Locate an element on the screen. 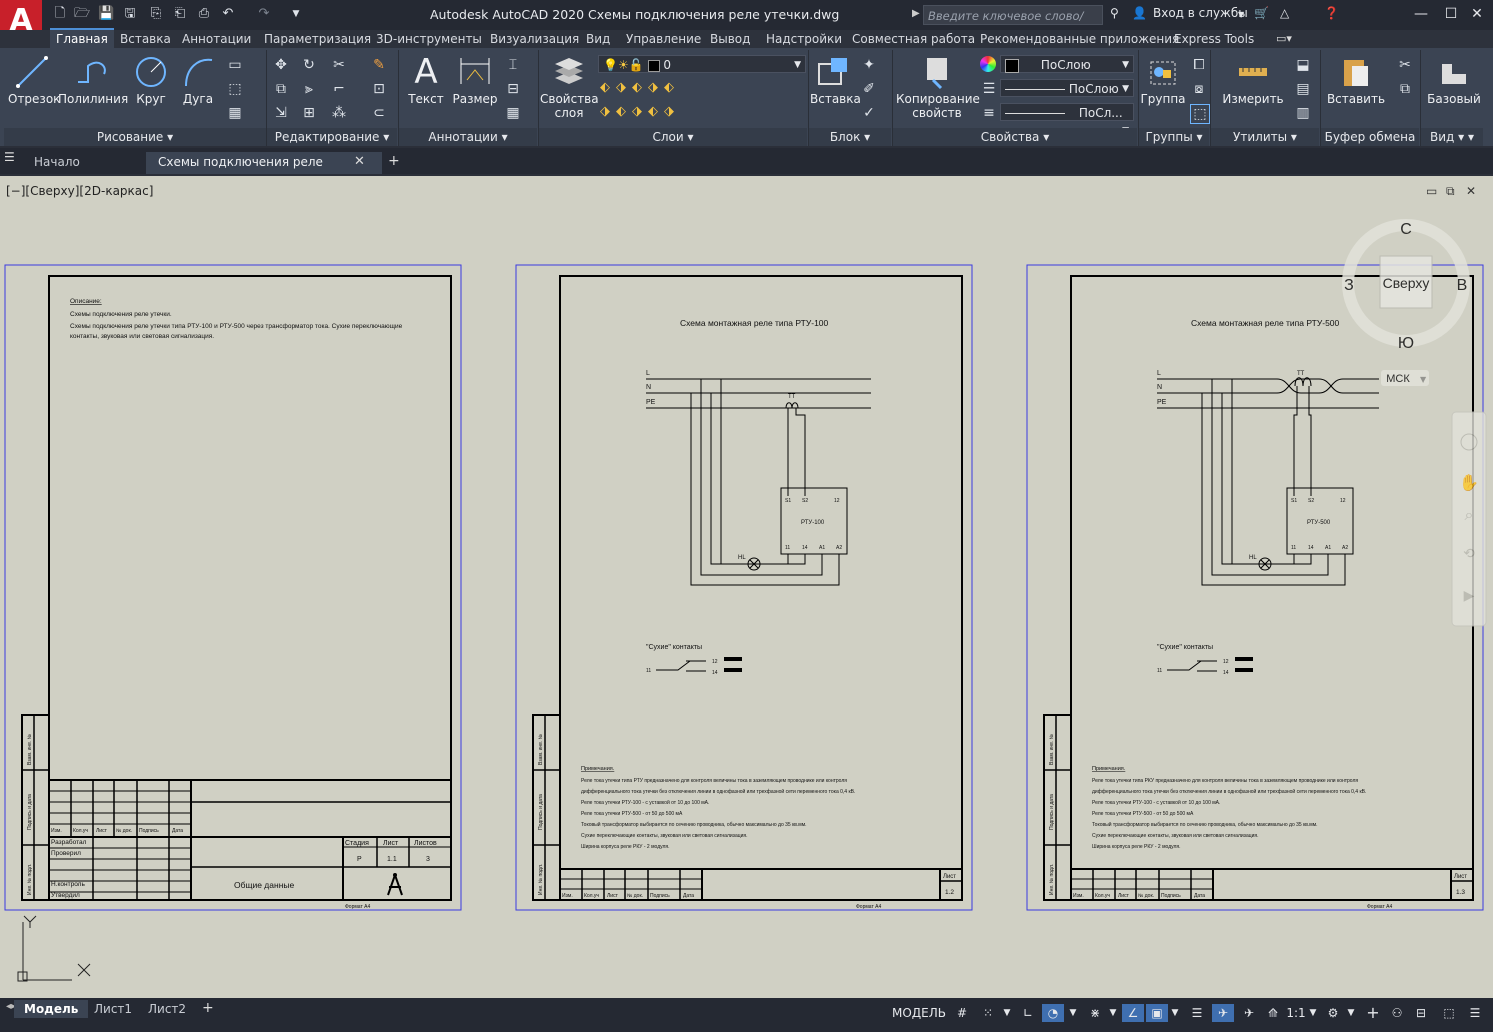  groups-panel-title: Группы ▾ is located at coordinates (1174, 137).